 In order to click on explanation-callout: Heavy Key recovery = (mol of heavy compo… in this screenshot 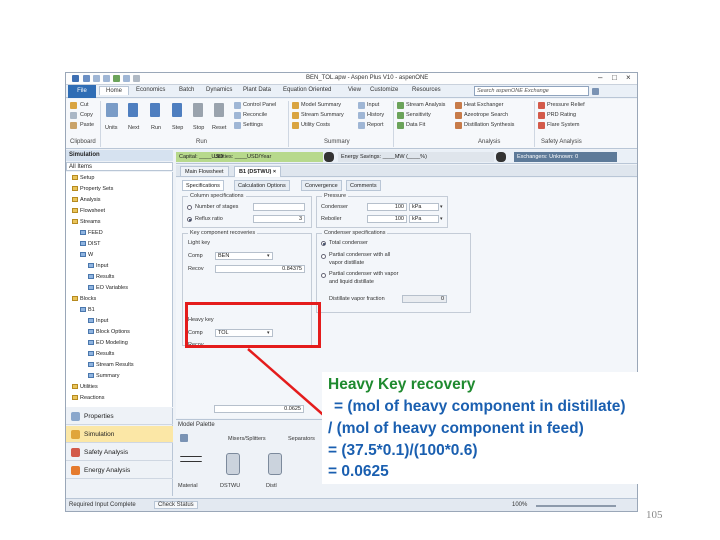, I will do `click(480, 428)`.